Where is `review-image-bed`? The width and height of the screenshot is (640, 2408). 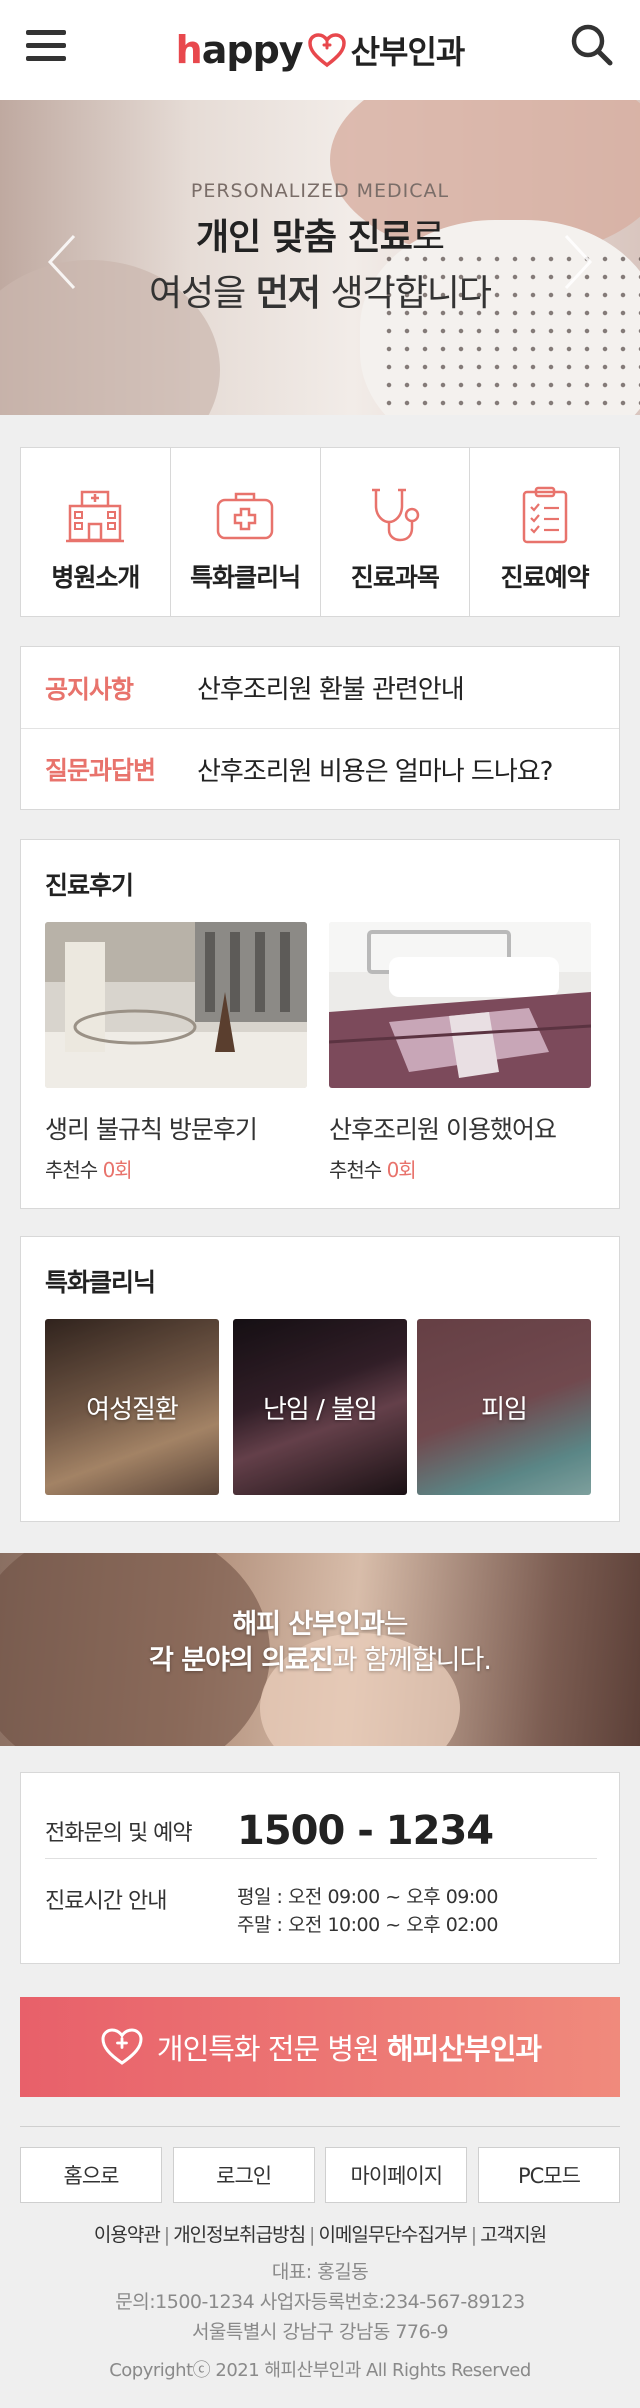 review-image-bed is located at coordinates (460, 1005).